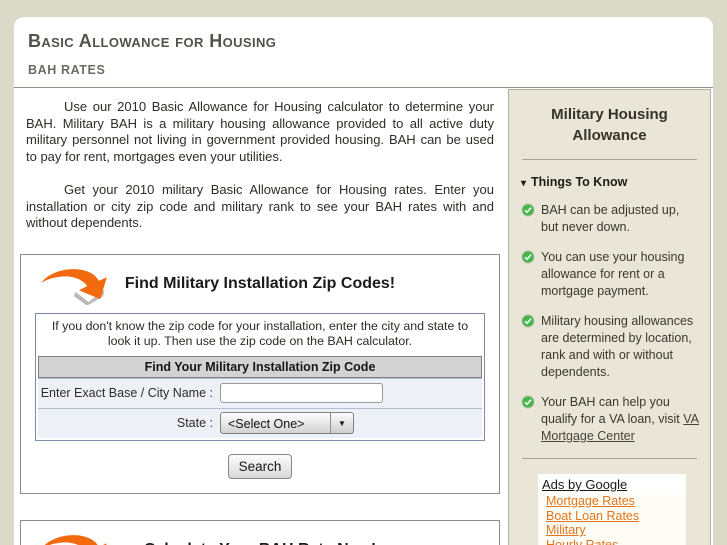  I want to click on ad-link: Mortgage Rates, so click(616, 501).